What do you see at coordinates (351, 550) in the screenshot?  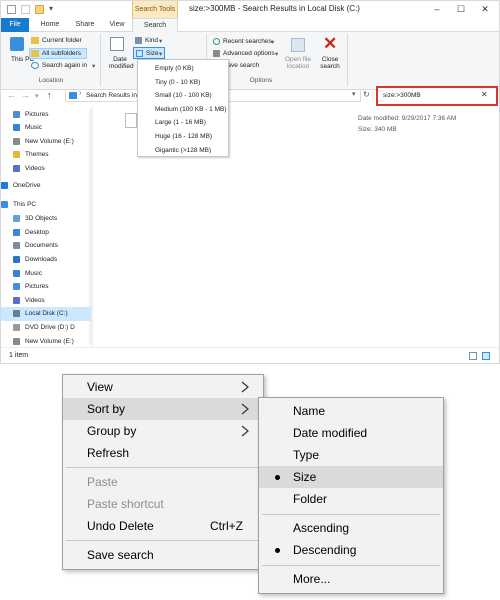 I see `sort-option-descending: Descending` at bounding box center [351, 550].